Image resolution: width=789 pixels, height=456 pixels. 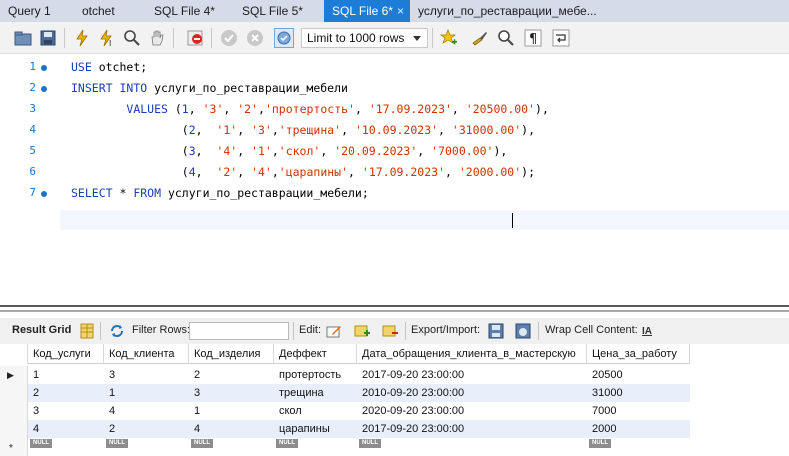 What do you see at coordinates (561, 38) in the screenshot?
I see `wrap-lines-icon` at bounding box center [561, 38].